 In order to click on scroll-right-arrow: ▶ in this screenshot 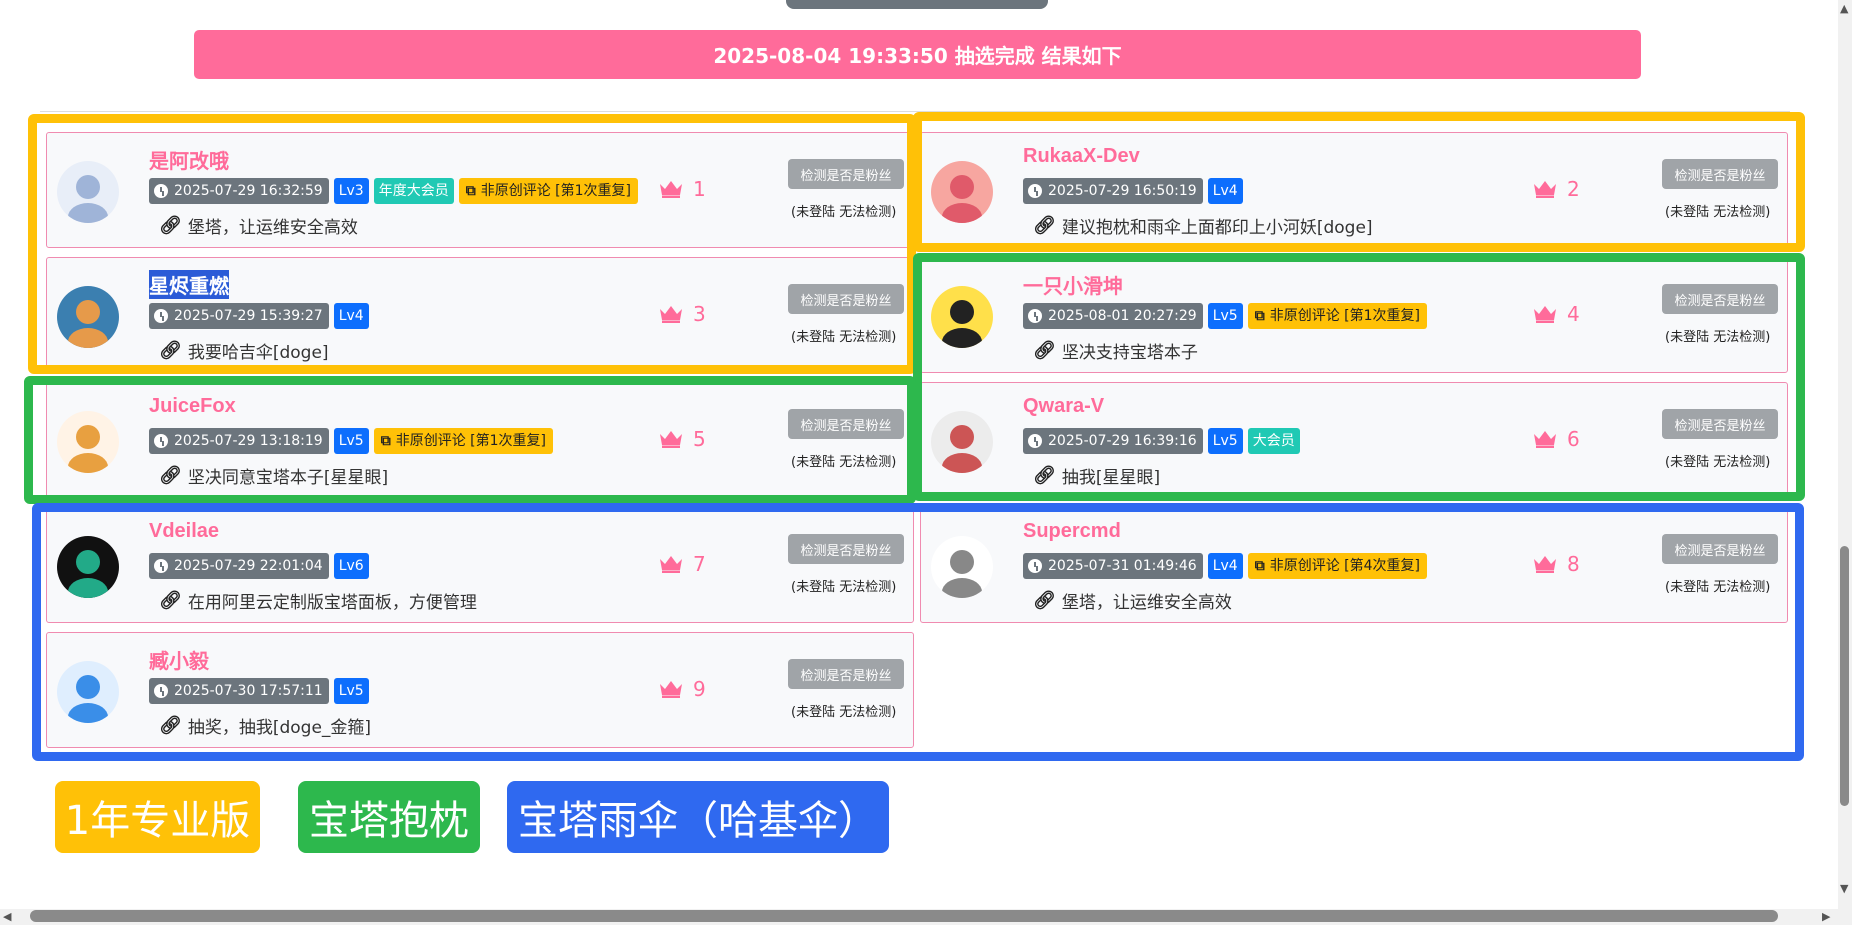, I will do `click(1826, 916)`.